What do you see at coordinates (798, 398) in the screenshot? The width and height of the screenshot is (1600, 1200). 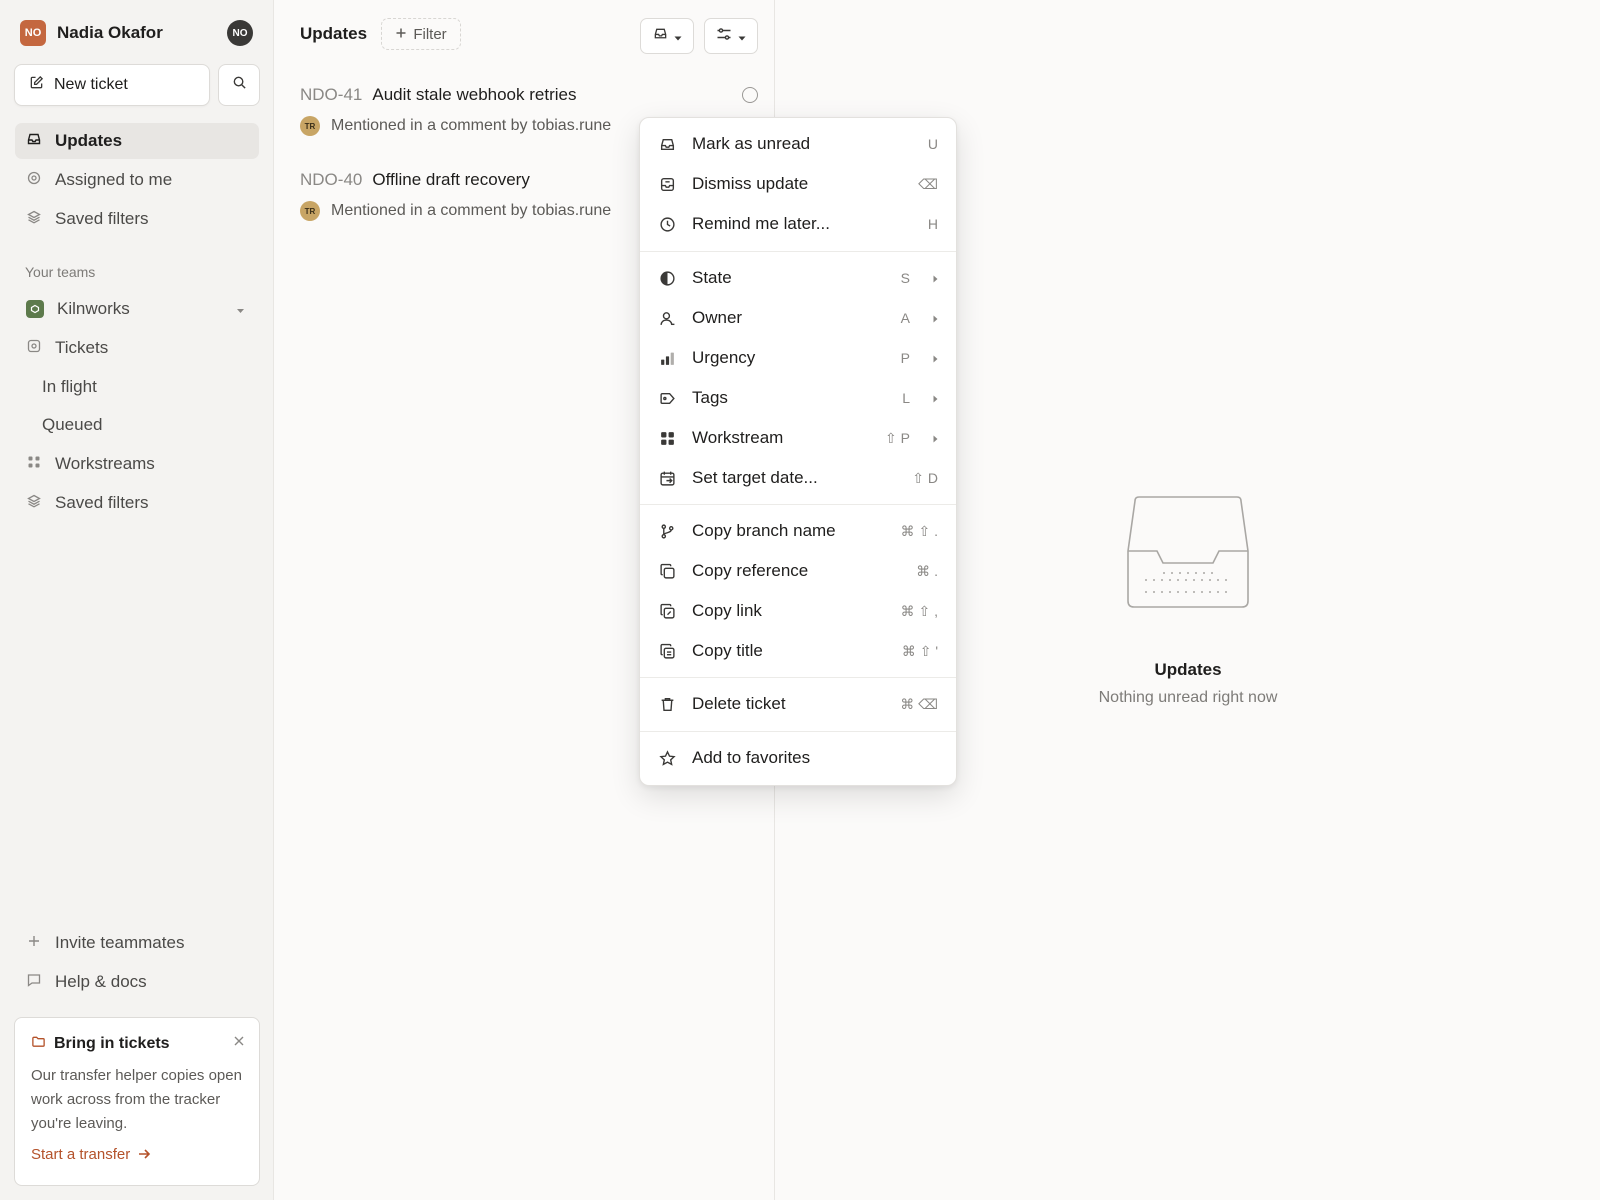 I see `menu-item-tags: Tags L` at bounding box center [798, 398].